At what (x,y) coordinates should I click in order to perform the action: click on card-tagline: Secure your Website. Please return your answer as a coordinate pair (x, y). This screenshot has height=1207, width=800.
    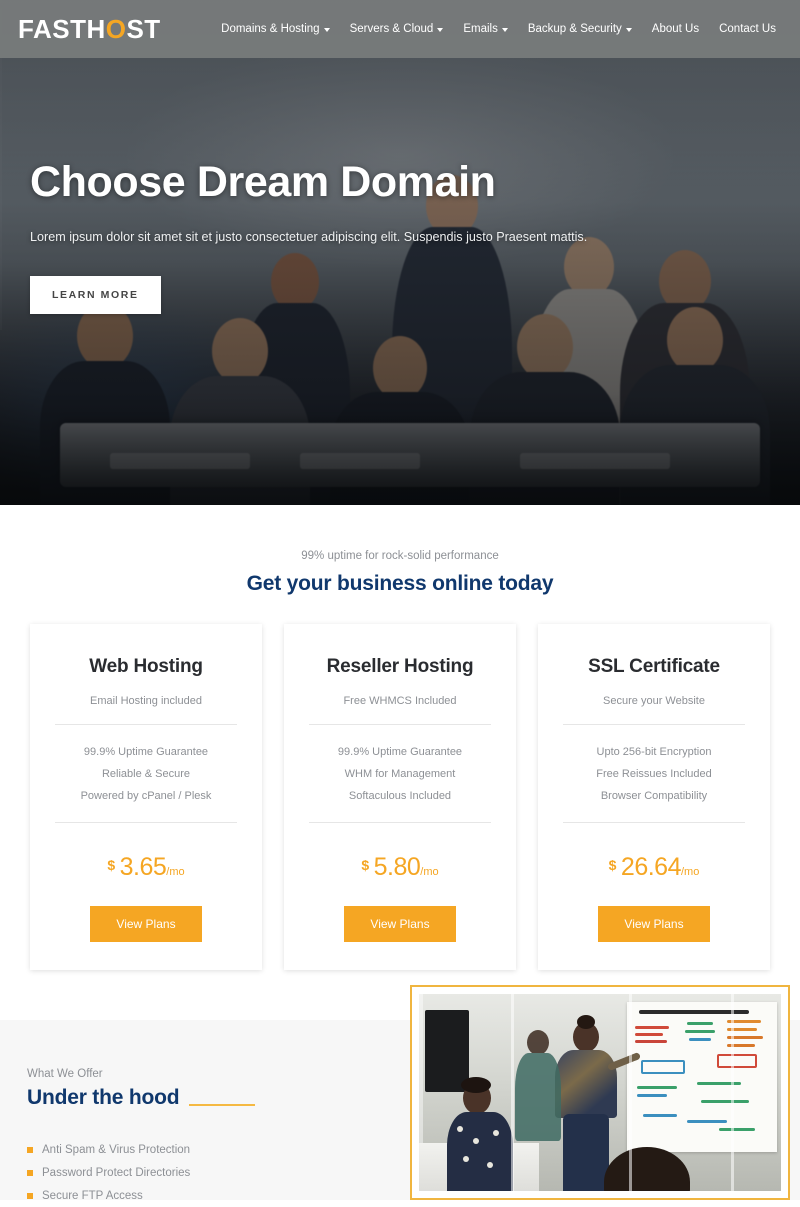
    Looking at the image, I should click on (654, 701).